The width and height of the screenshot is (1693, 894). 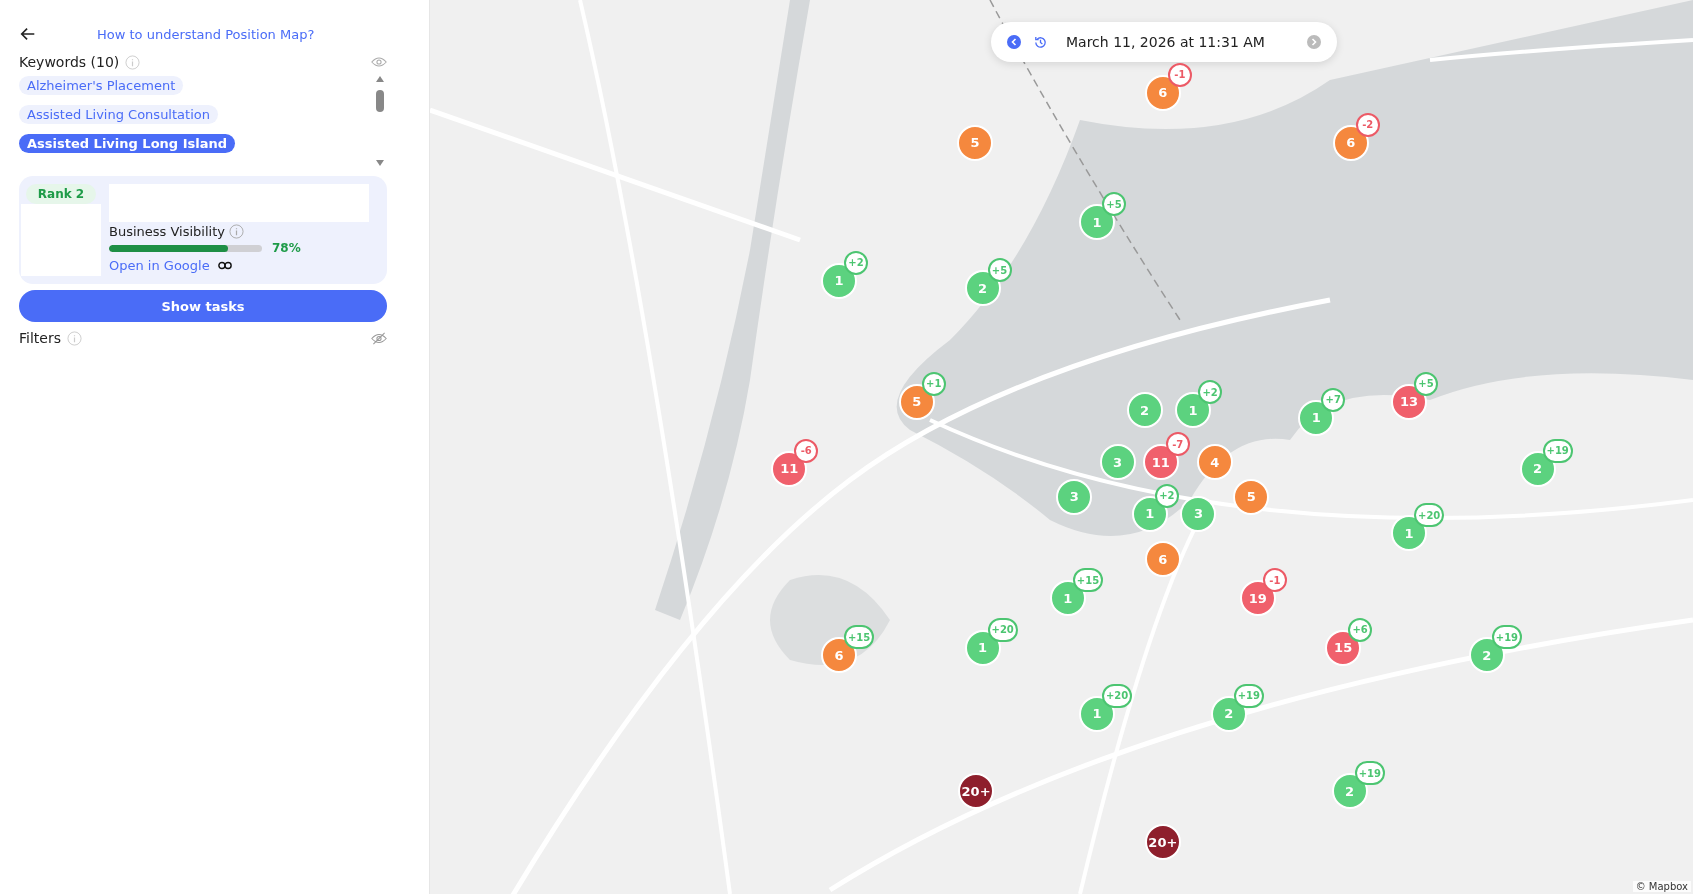 What do you see at coordinates (167, 231) in the screenshot?
I see `visibility-label: Business Visibility` at bounding box center [167, 231].